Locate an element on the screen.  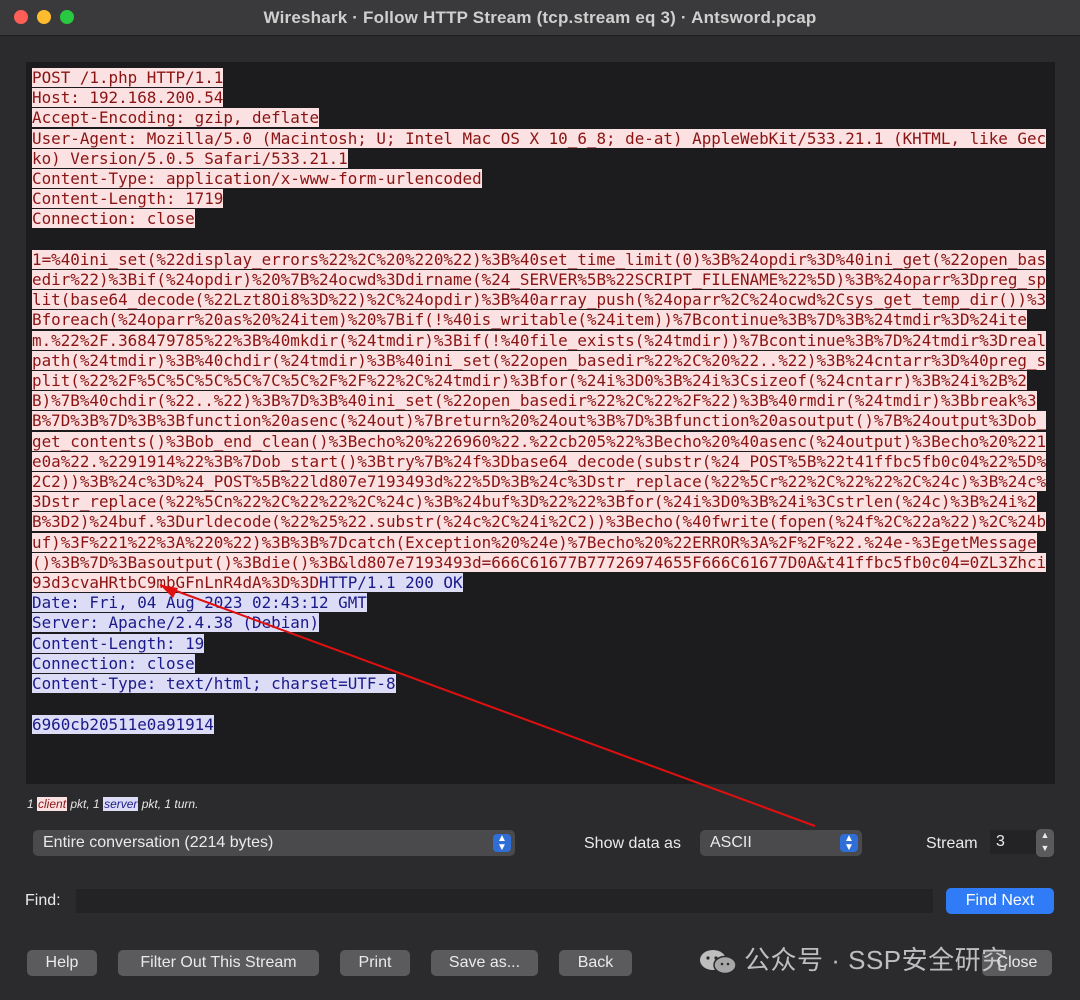
summary-prefix: 1 is located at coordinates (32, 804).